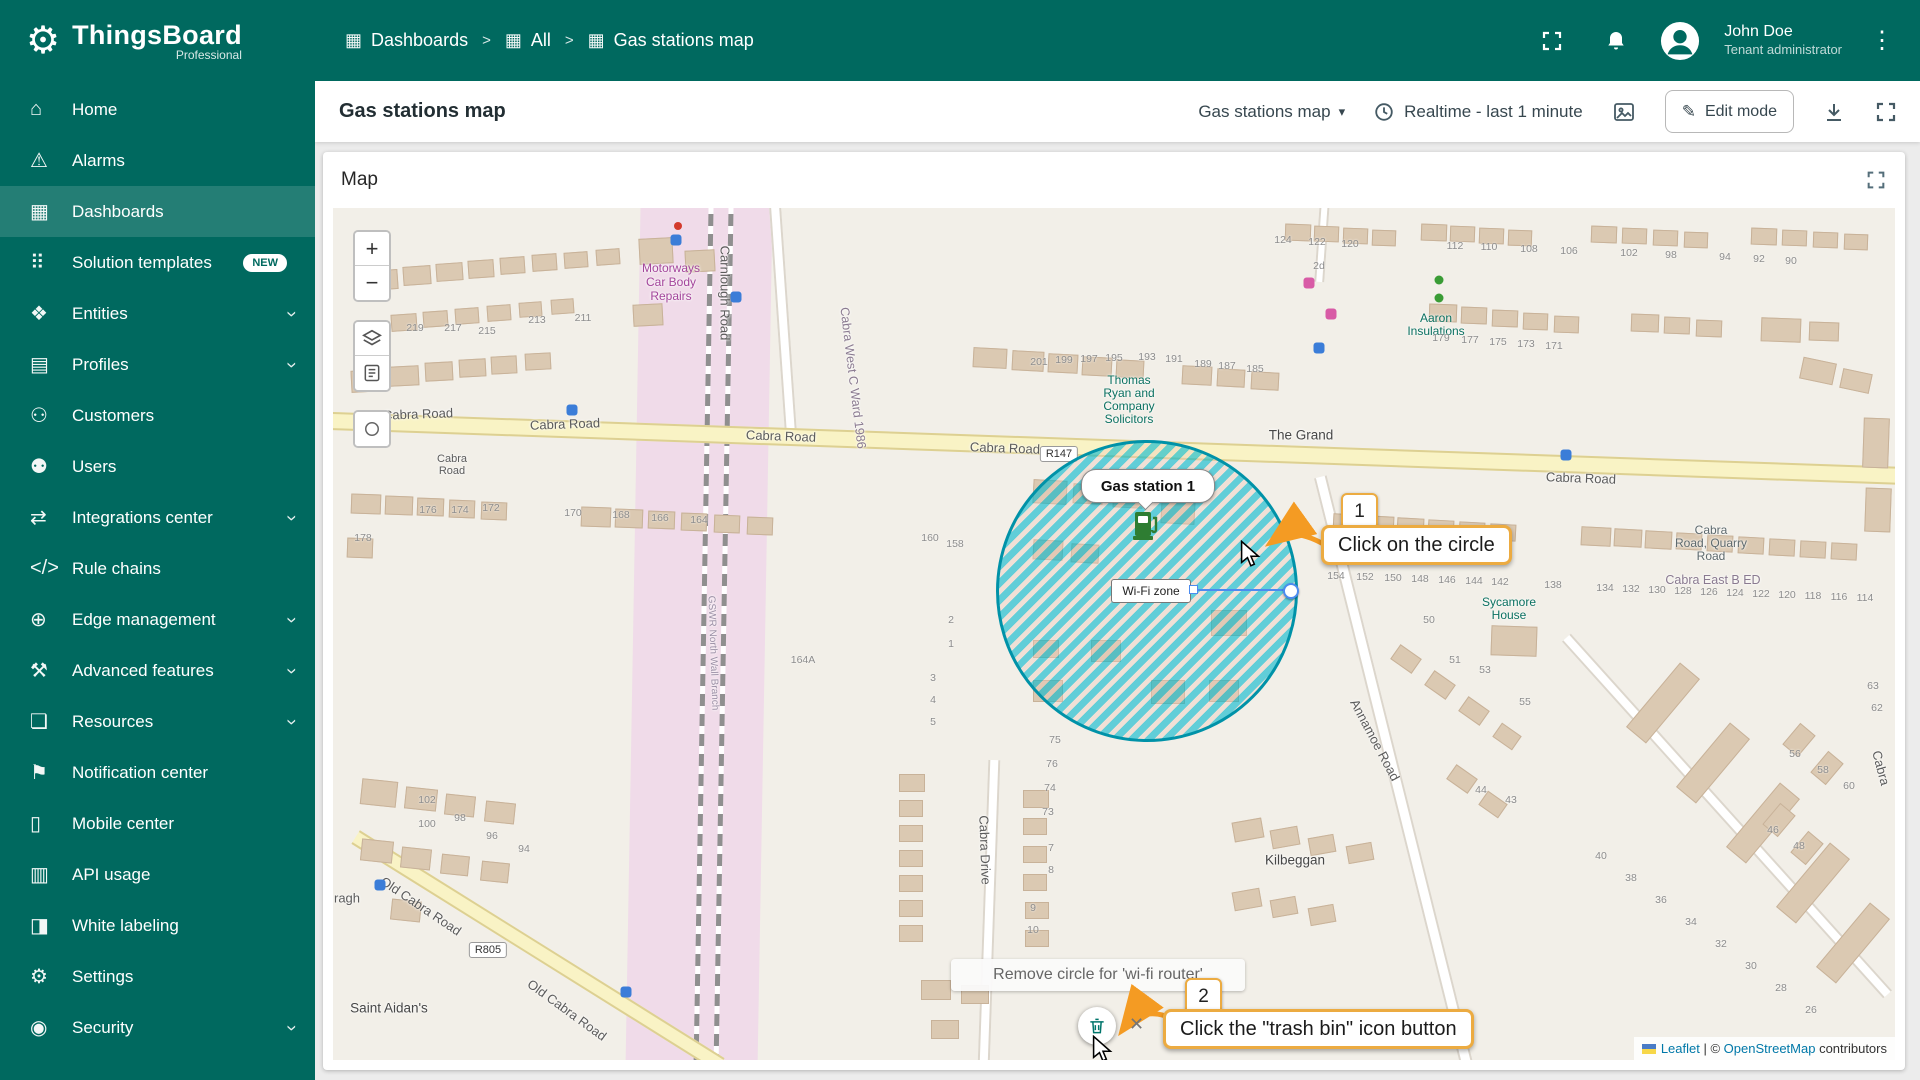 This screenshot has width=1920, height=1080. I want to click on edit-mode-button: ✎ Edit mode, so click(1729, 111).